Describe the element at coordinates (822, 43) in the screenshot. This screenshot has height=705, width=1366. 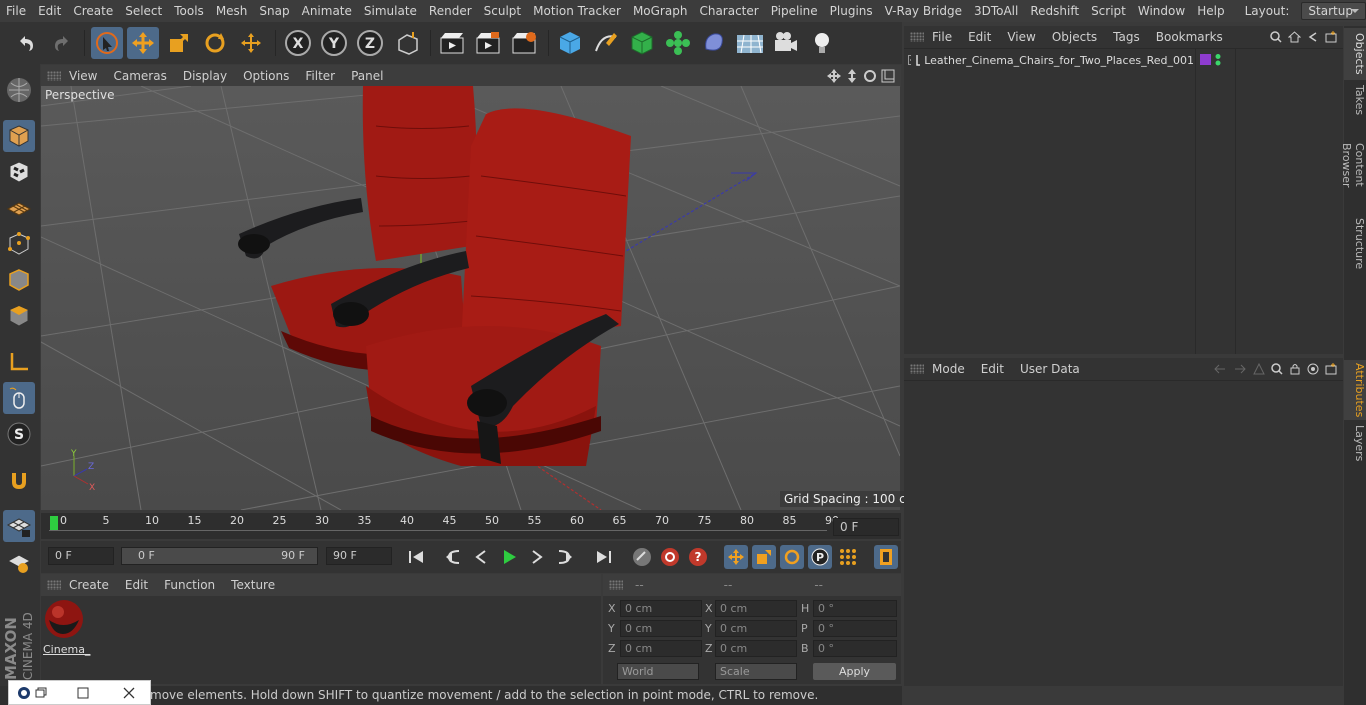
I see `light-icon` at that location.